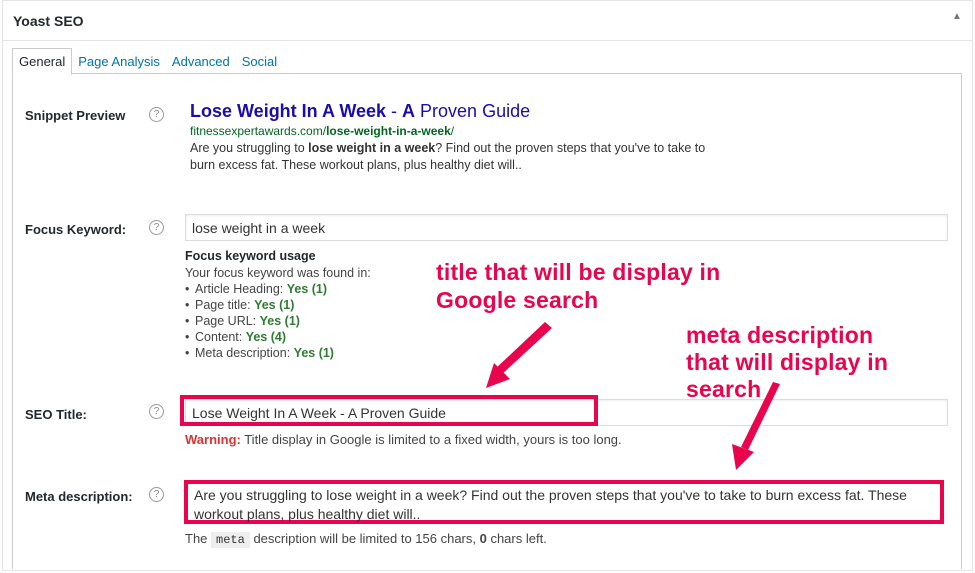 The width and height of the screenshot is (975, 573). Describe the element at coordinates (56, 414) in the screenshot. I see `seo-title-label: SEO Title:` at that location.